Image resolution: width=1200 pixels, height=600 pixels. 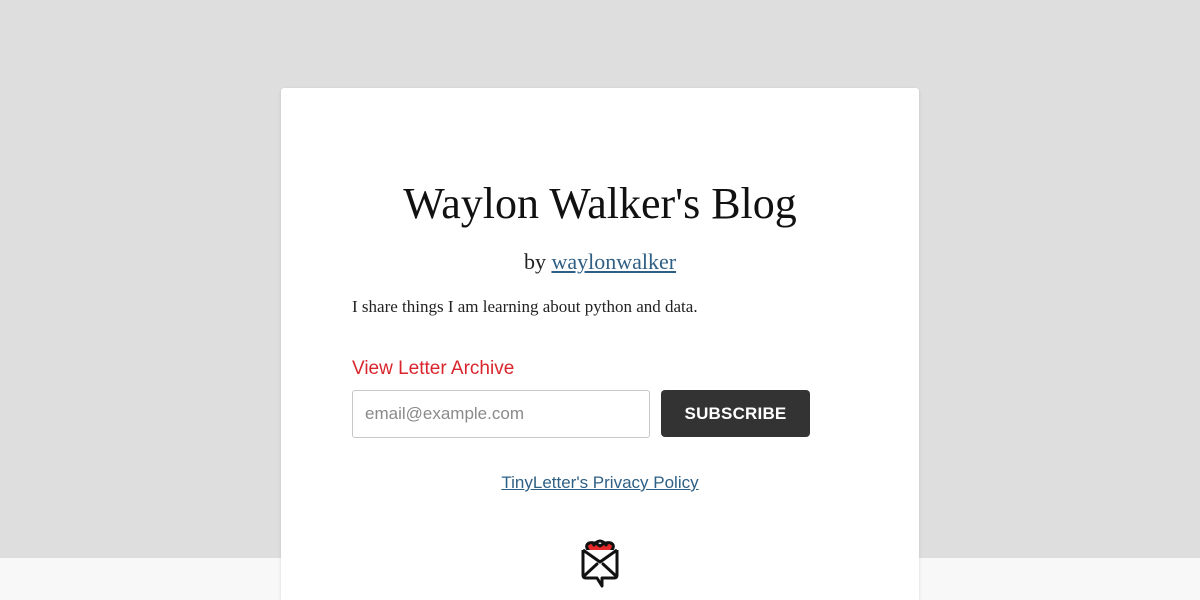 I want to click on newsletter-title: Waylon Walker's Blog, so click(x=600, y=203).